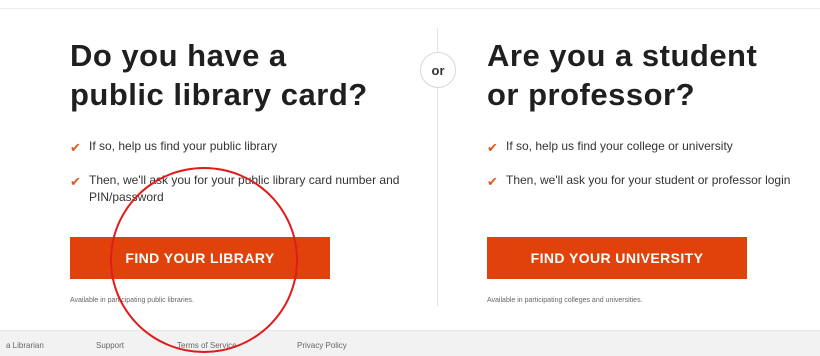 The height and width of the screenshot is (356, 820). I want to click on footer-link-support: Support, so click(110, 345).